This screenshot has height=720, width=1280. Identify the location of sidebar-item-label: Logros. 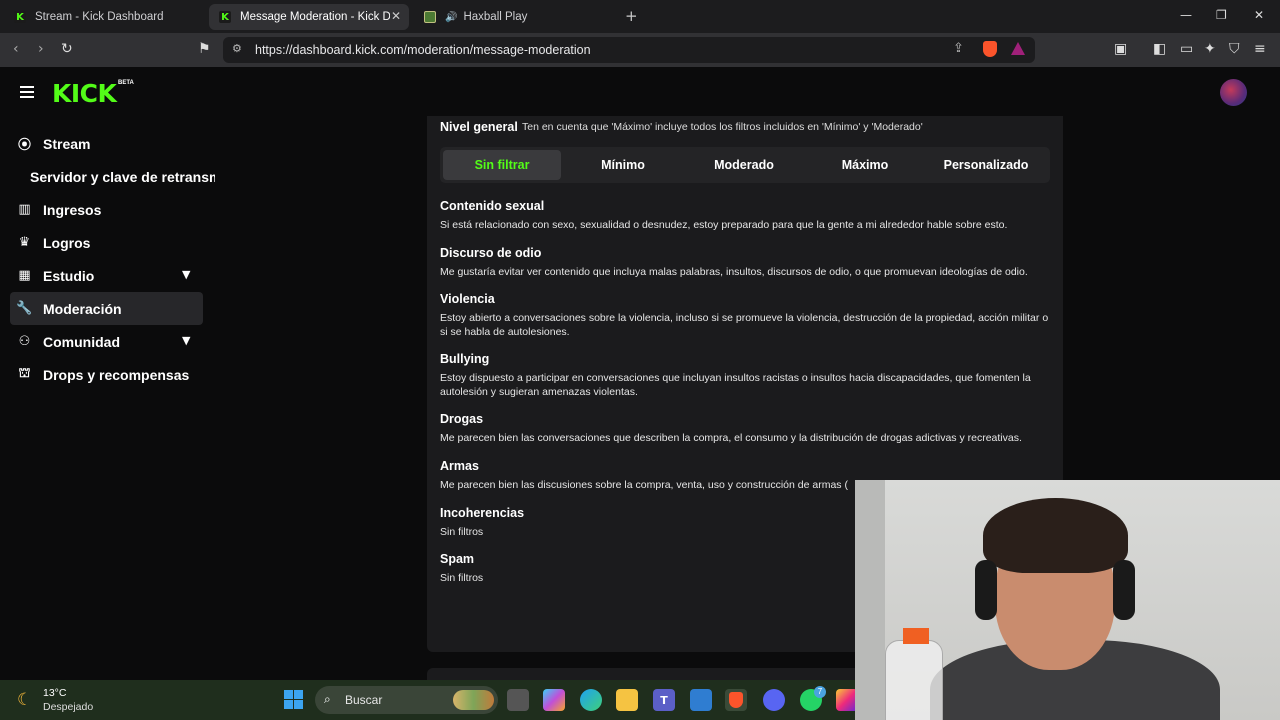
(67, 242).